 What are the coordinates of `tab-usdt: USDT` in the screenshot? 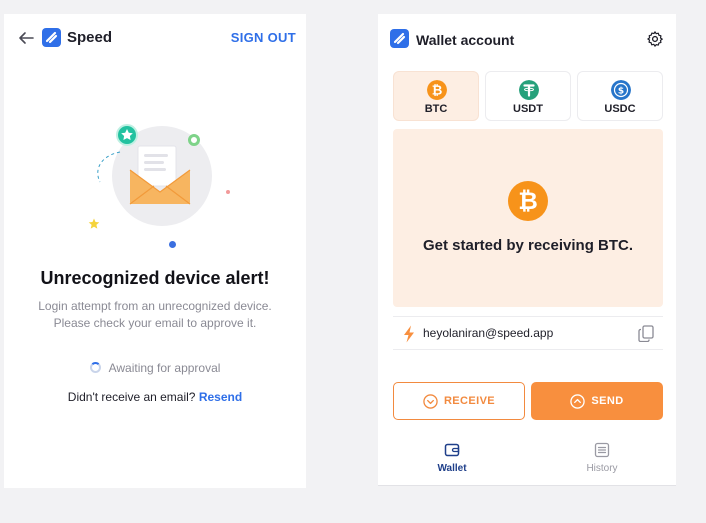 It's located at (528, 96).